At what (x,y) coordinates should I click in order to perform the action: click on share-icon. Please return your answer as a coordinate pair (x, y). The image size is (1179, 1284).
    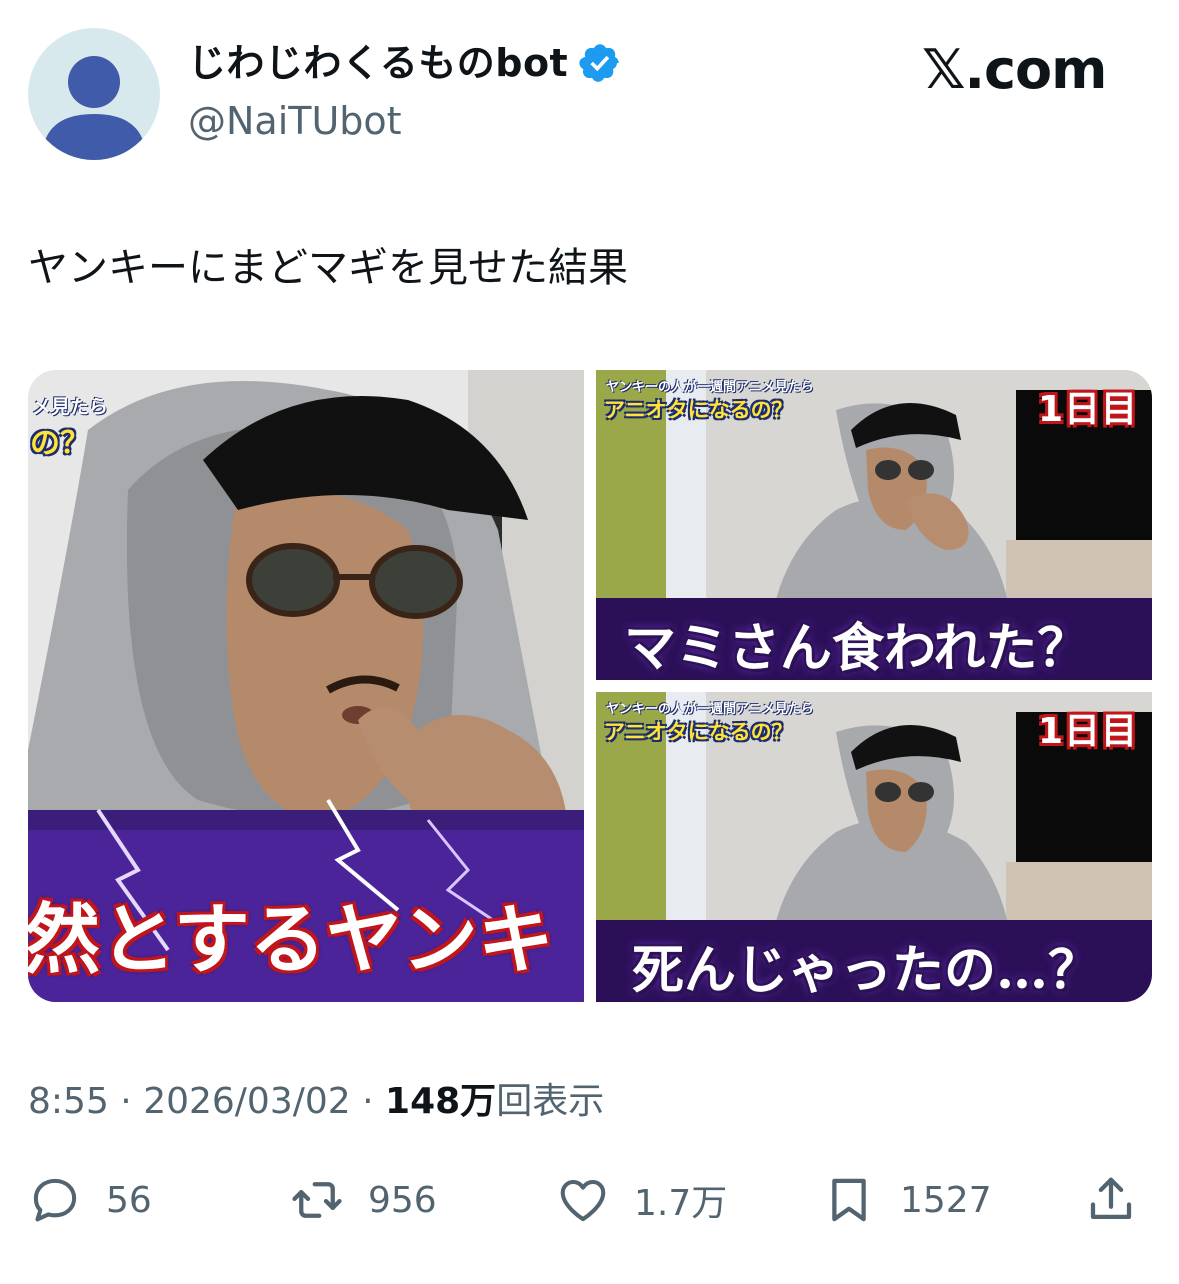
    Looking at the image, I should click on (1111, 1198).